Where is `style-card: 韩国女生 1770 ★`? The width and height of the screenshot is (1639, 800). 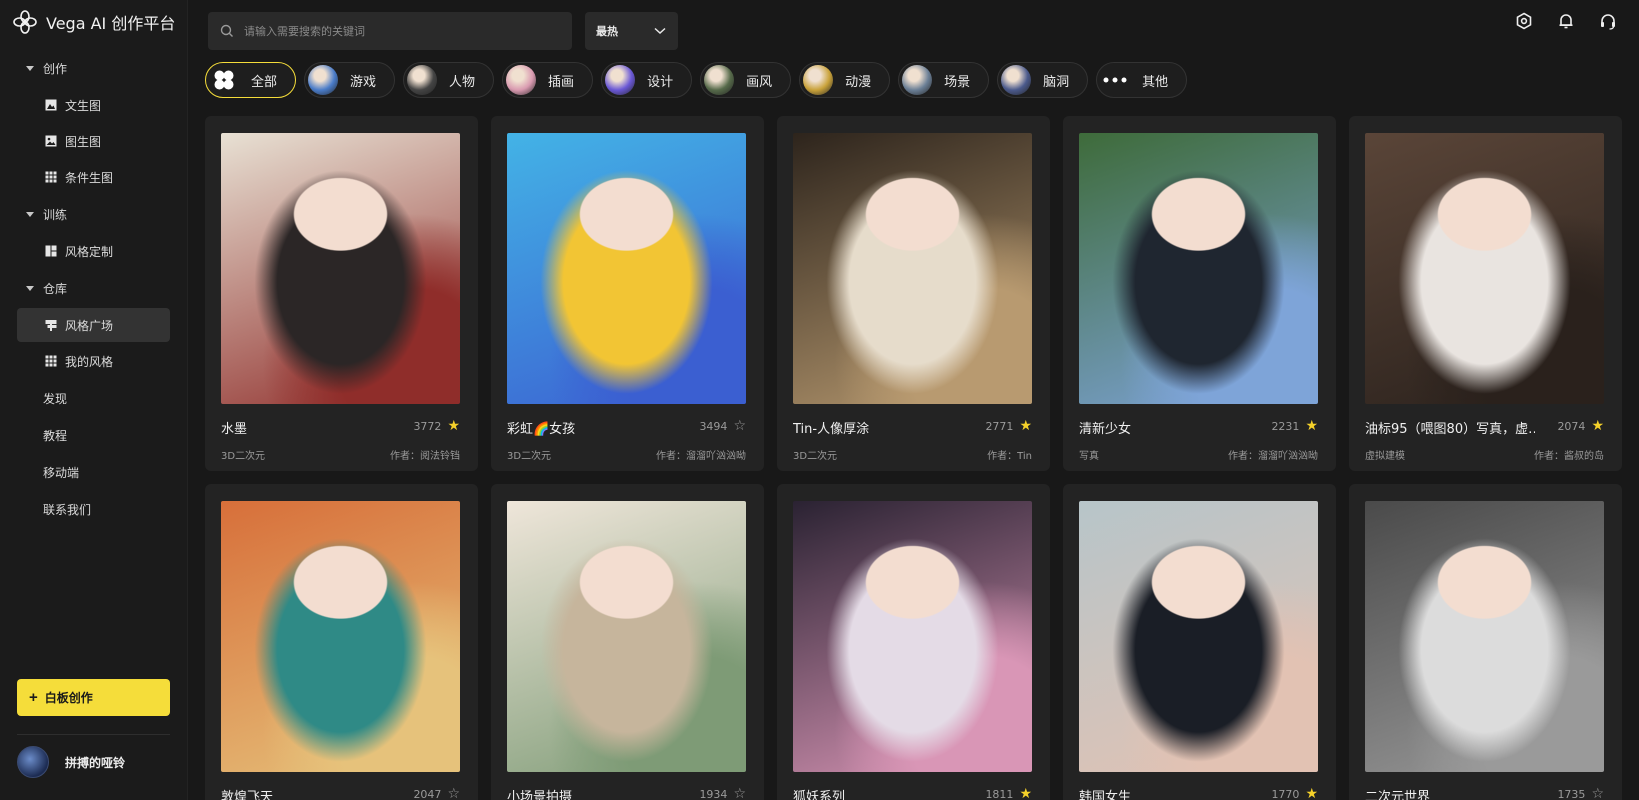 style-card: 韩国女生 1770 ★ is located at coordinates (1199, 642).